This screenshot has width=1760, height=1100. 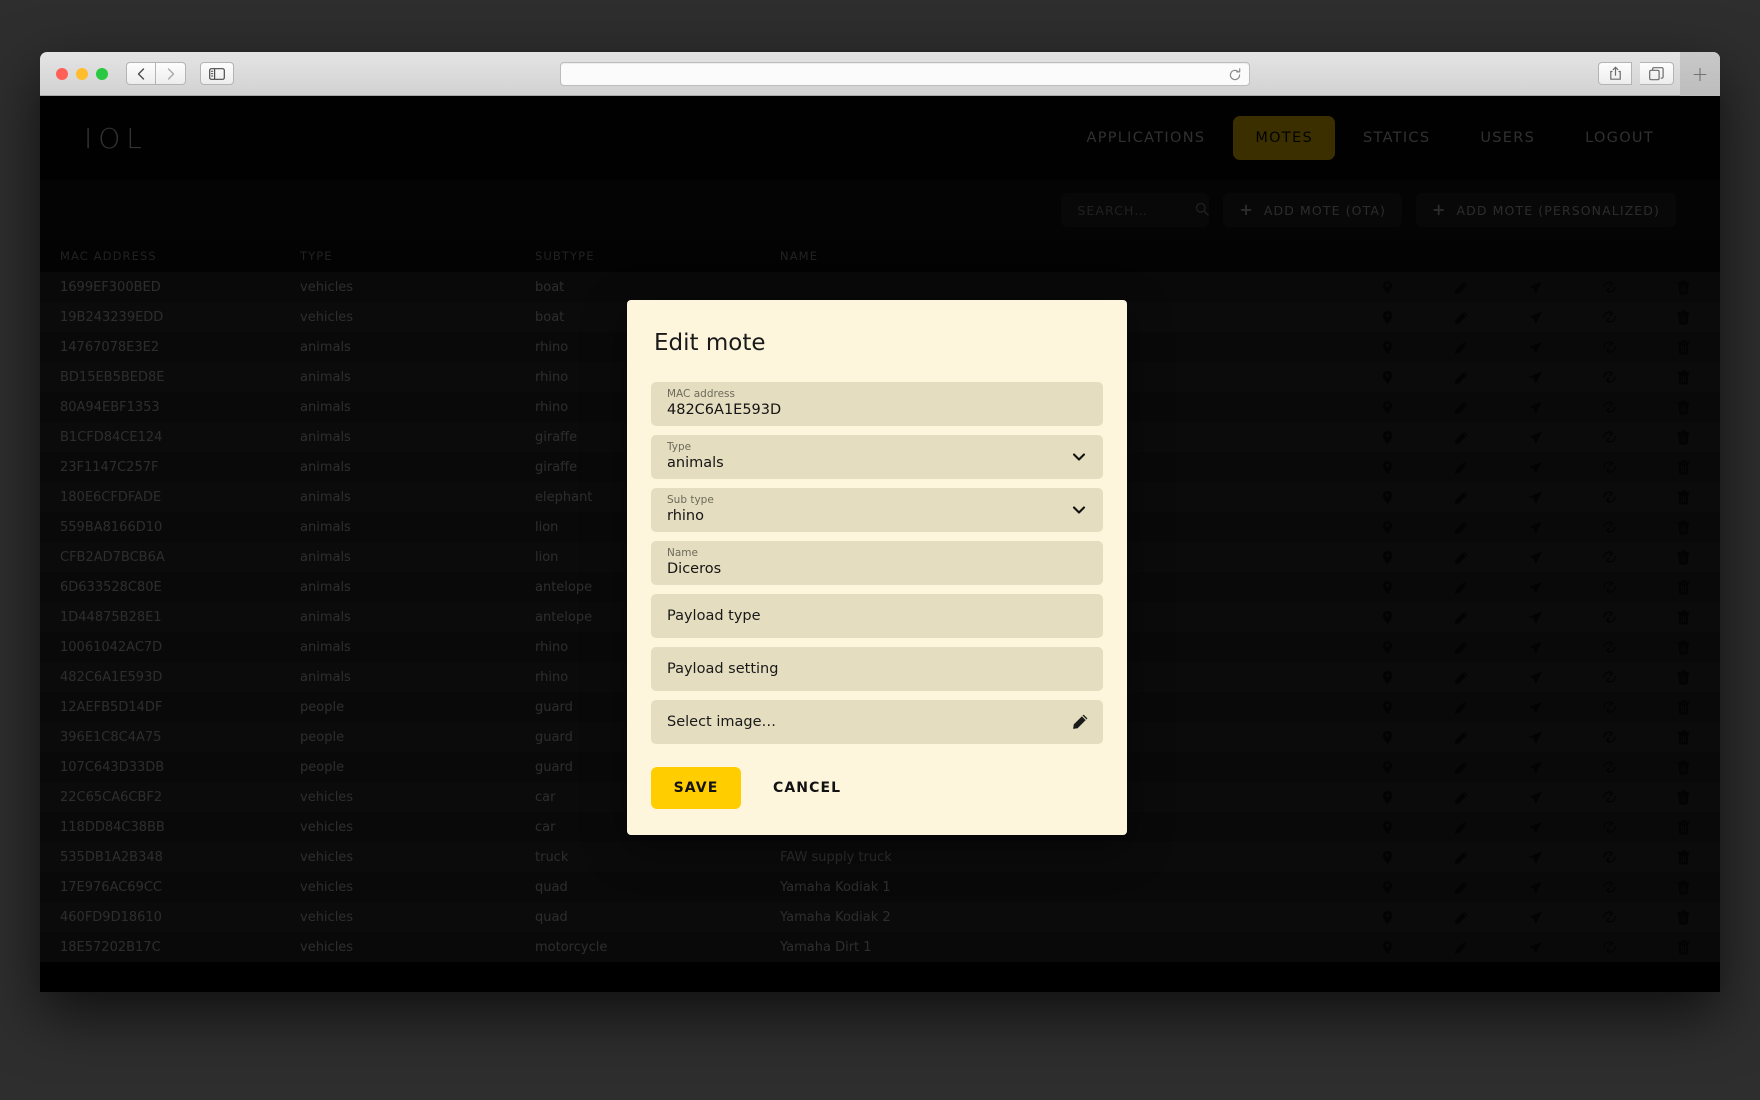 I want to click on dialog-actions: SAVE CANCEL, so click(x=877, y=788).